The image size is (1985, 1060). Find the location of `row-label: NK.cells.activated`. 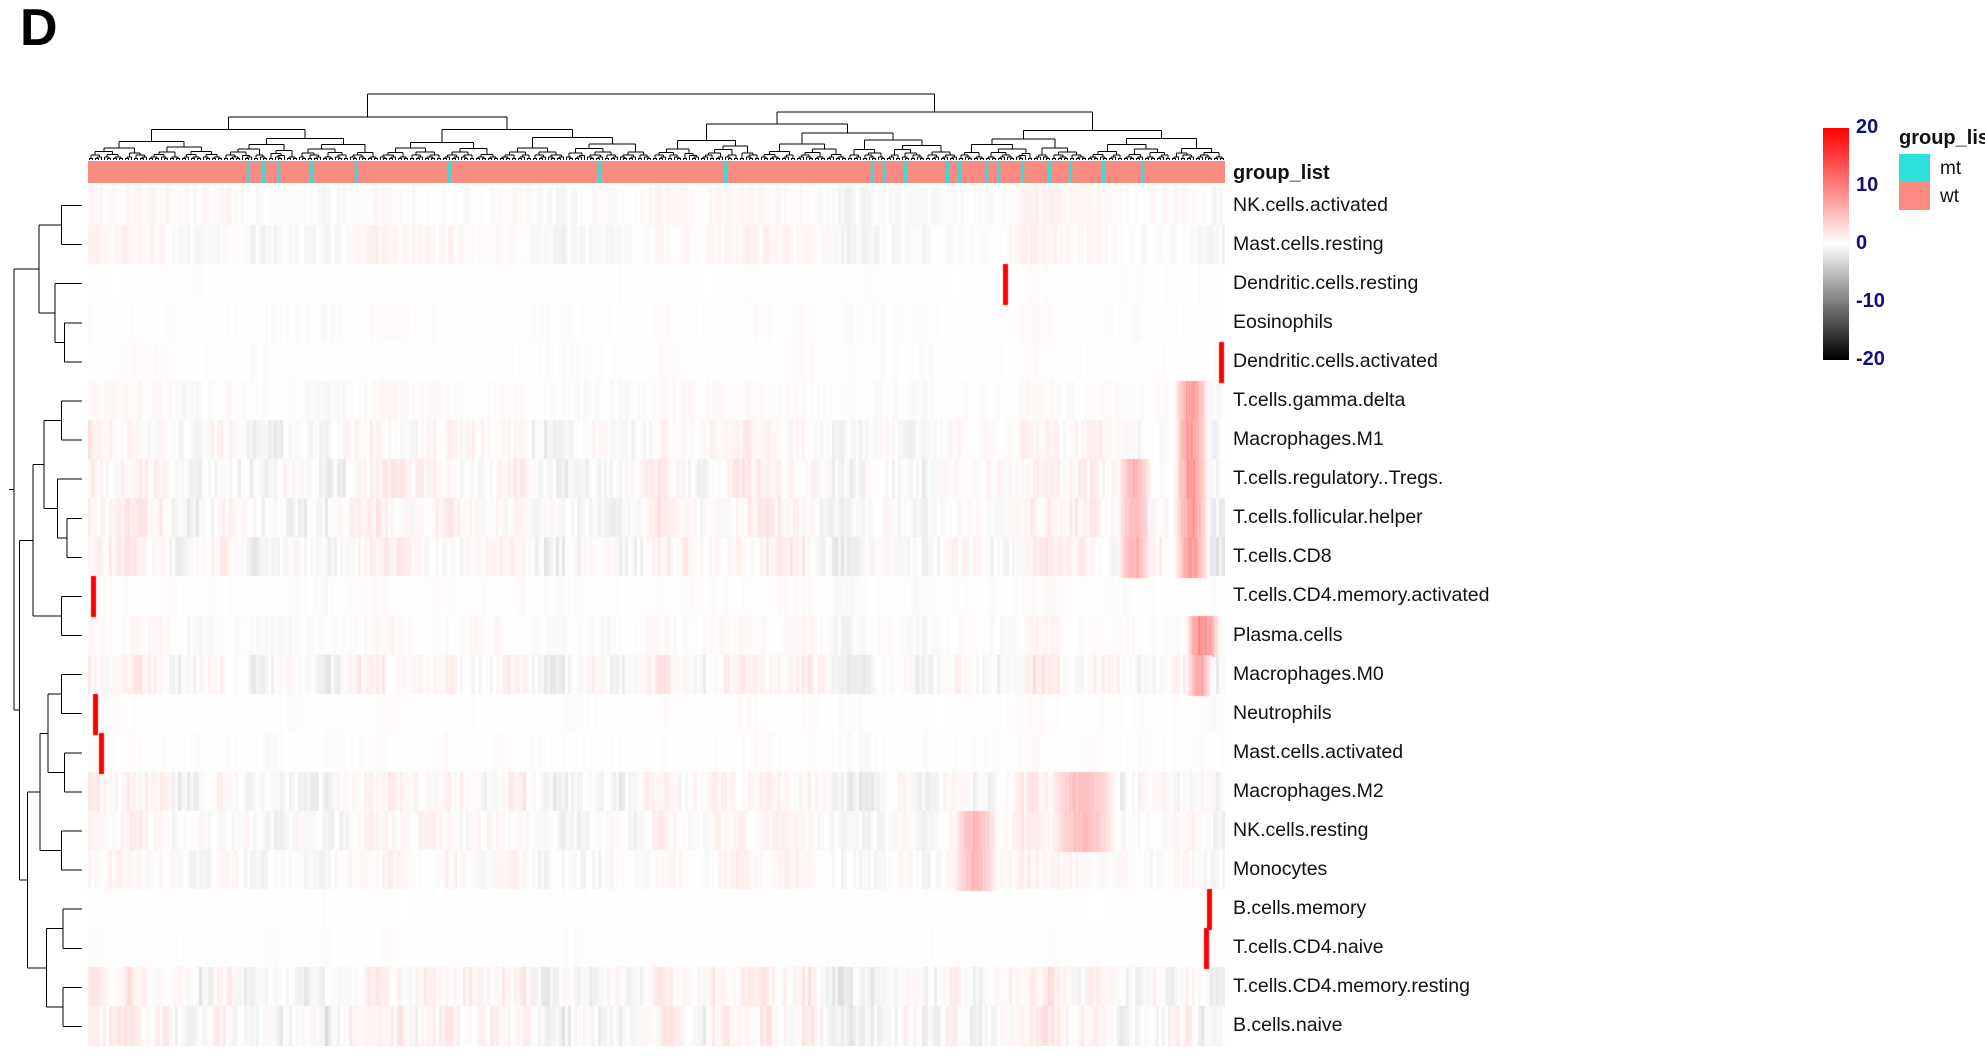

row-label: NK.cells.activated is located at coordinates (1310, 204).